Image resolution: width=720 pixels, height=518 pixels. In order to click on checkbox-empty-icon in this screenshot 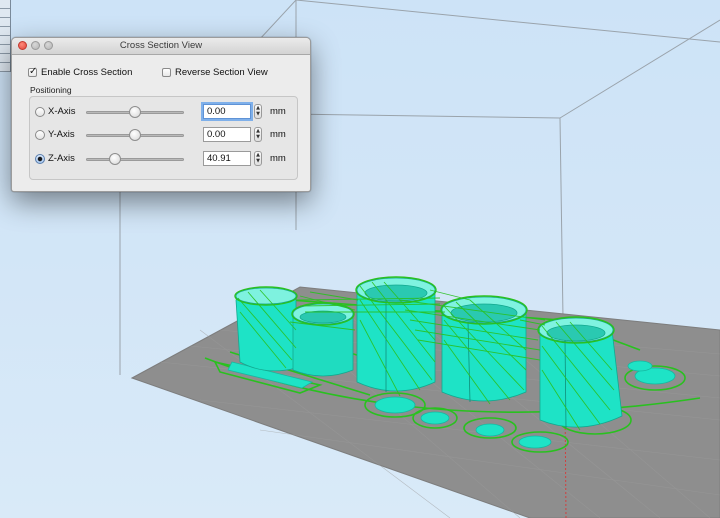, I will do `click(166, 72)`.